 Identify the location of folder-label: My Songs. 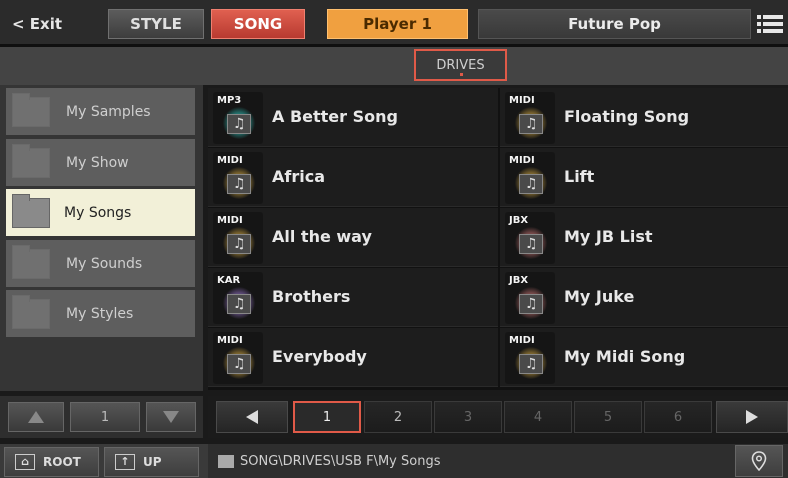
(98, 212).